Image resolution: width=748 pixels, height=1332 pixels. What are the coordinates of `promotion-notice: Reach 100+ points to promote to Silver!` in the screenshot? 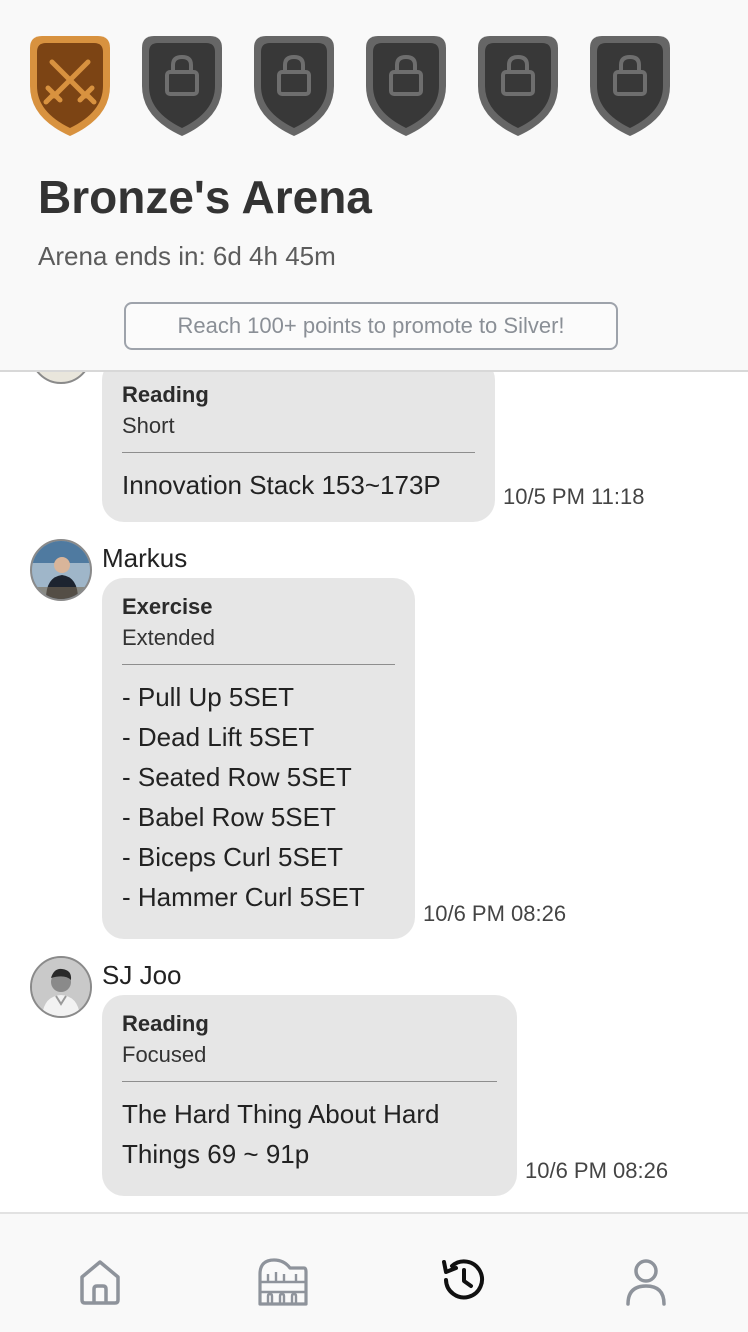 It's located at (371, 326).